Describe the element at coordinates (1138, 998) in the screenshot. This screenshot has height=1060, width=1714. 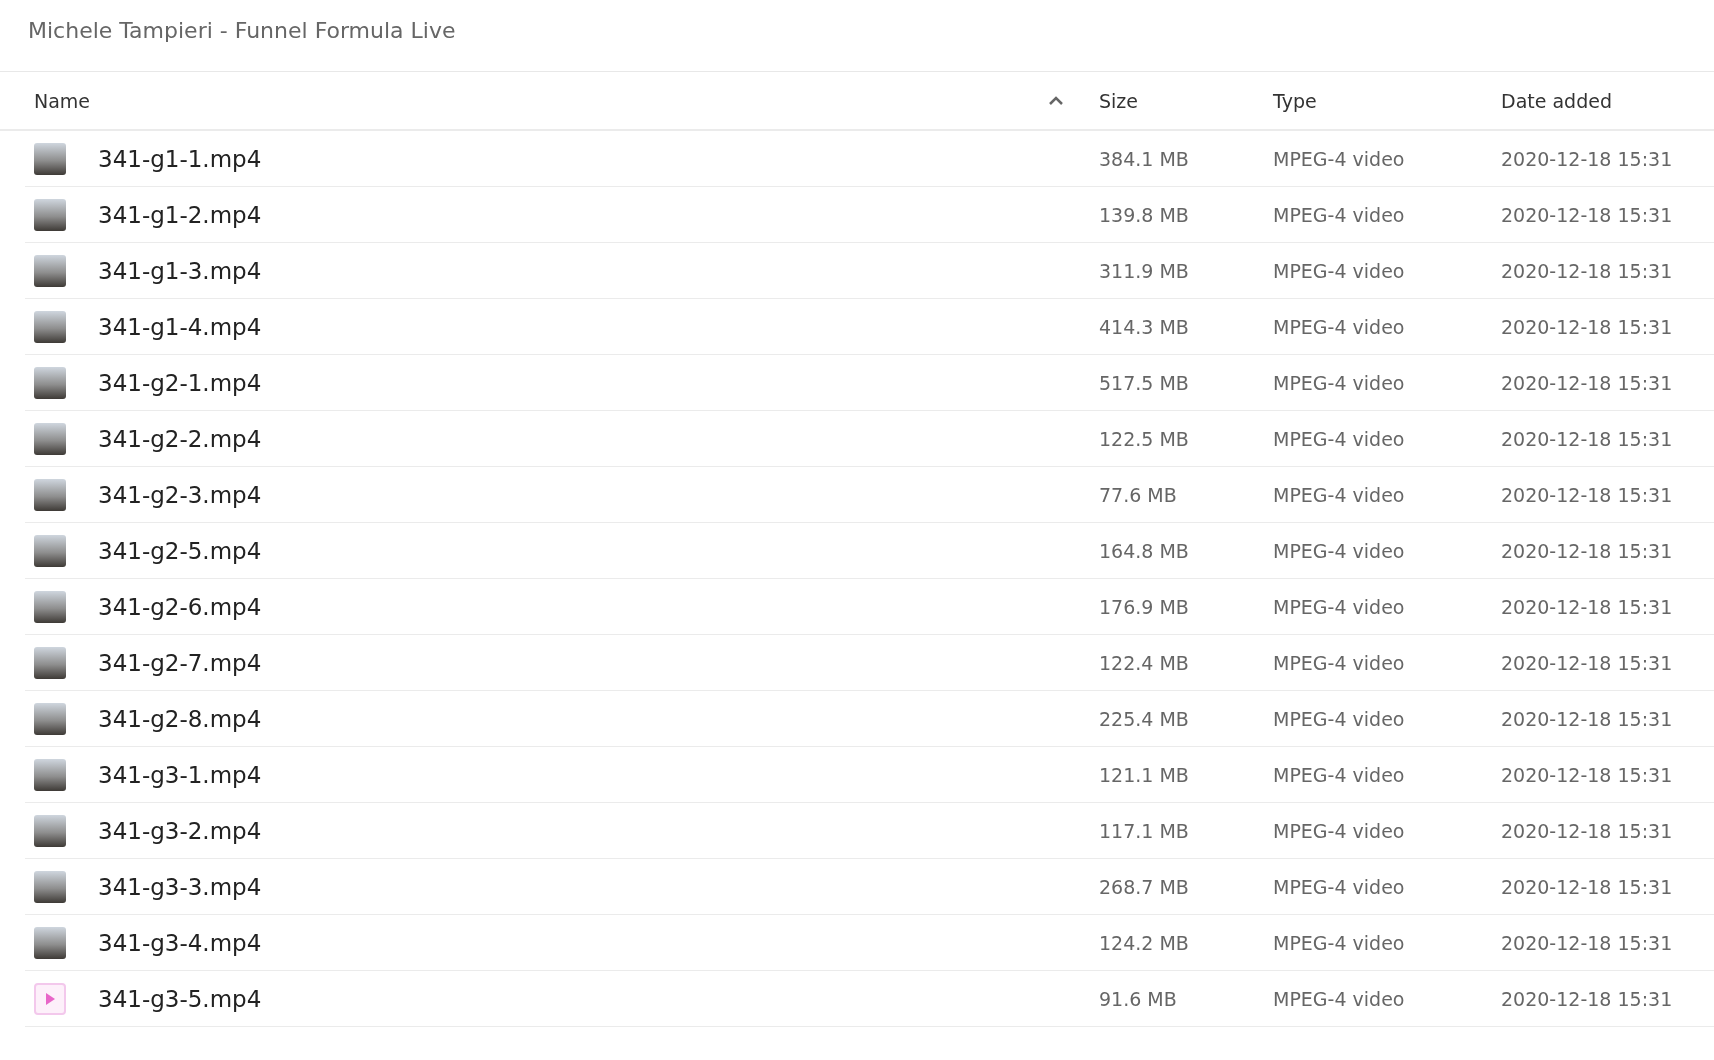
I see `file-size: 91.6 MB` at that location.